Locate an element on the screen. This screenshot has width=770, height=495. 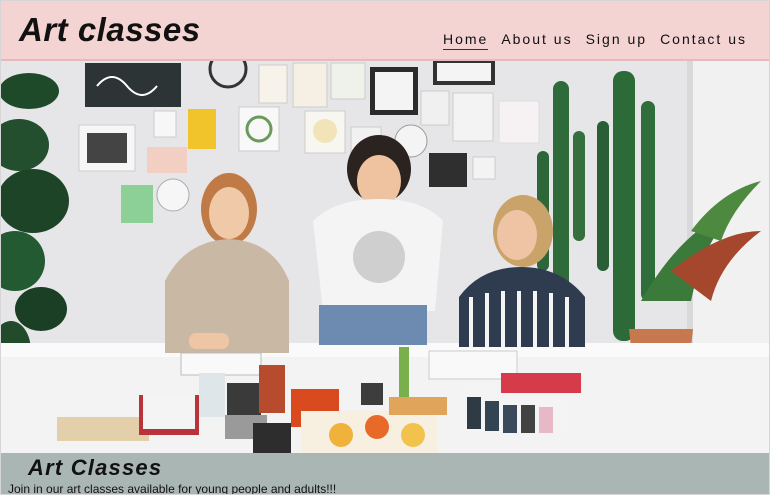
nav-sign-up-link: Sign up is located at coordinates (616, 40).